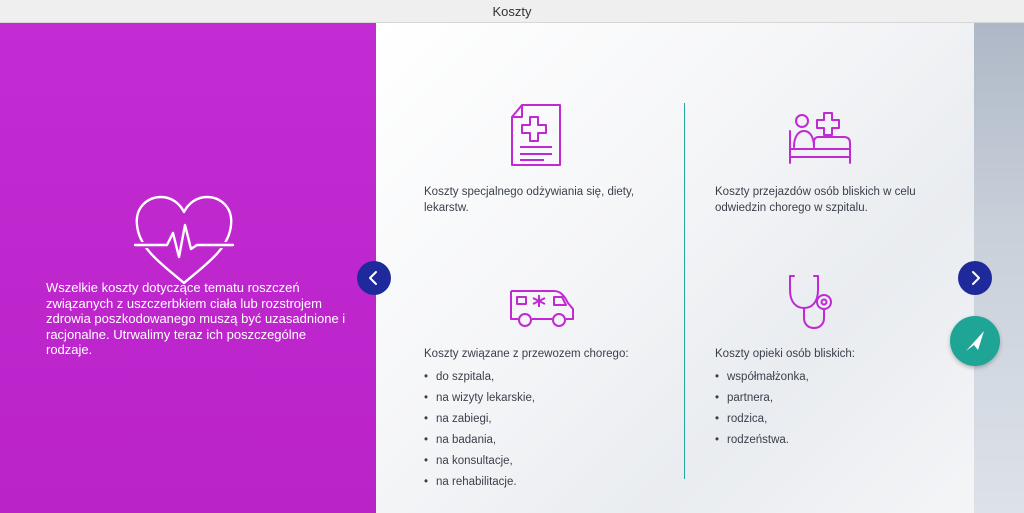 The width and height of the screenshot is (1024, 513). I want to click on navigation-fab-button, so click(975, 341).